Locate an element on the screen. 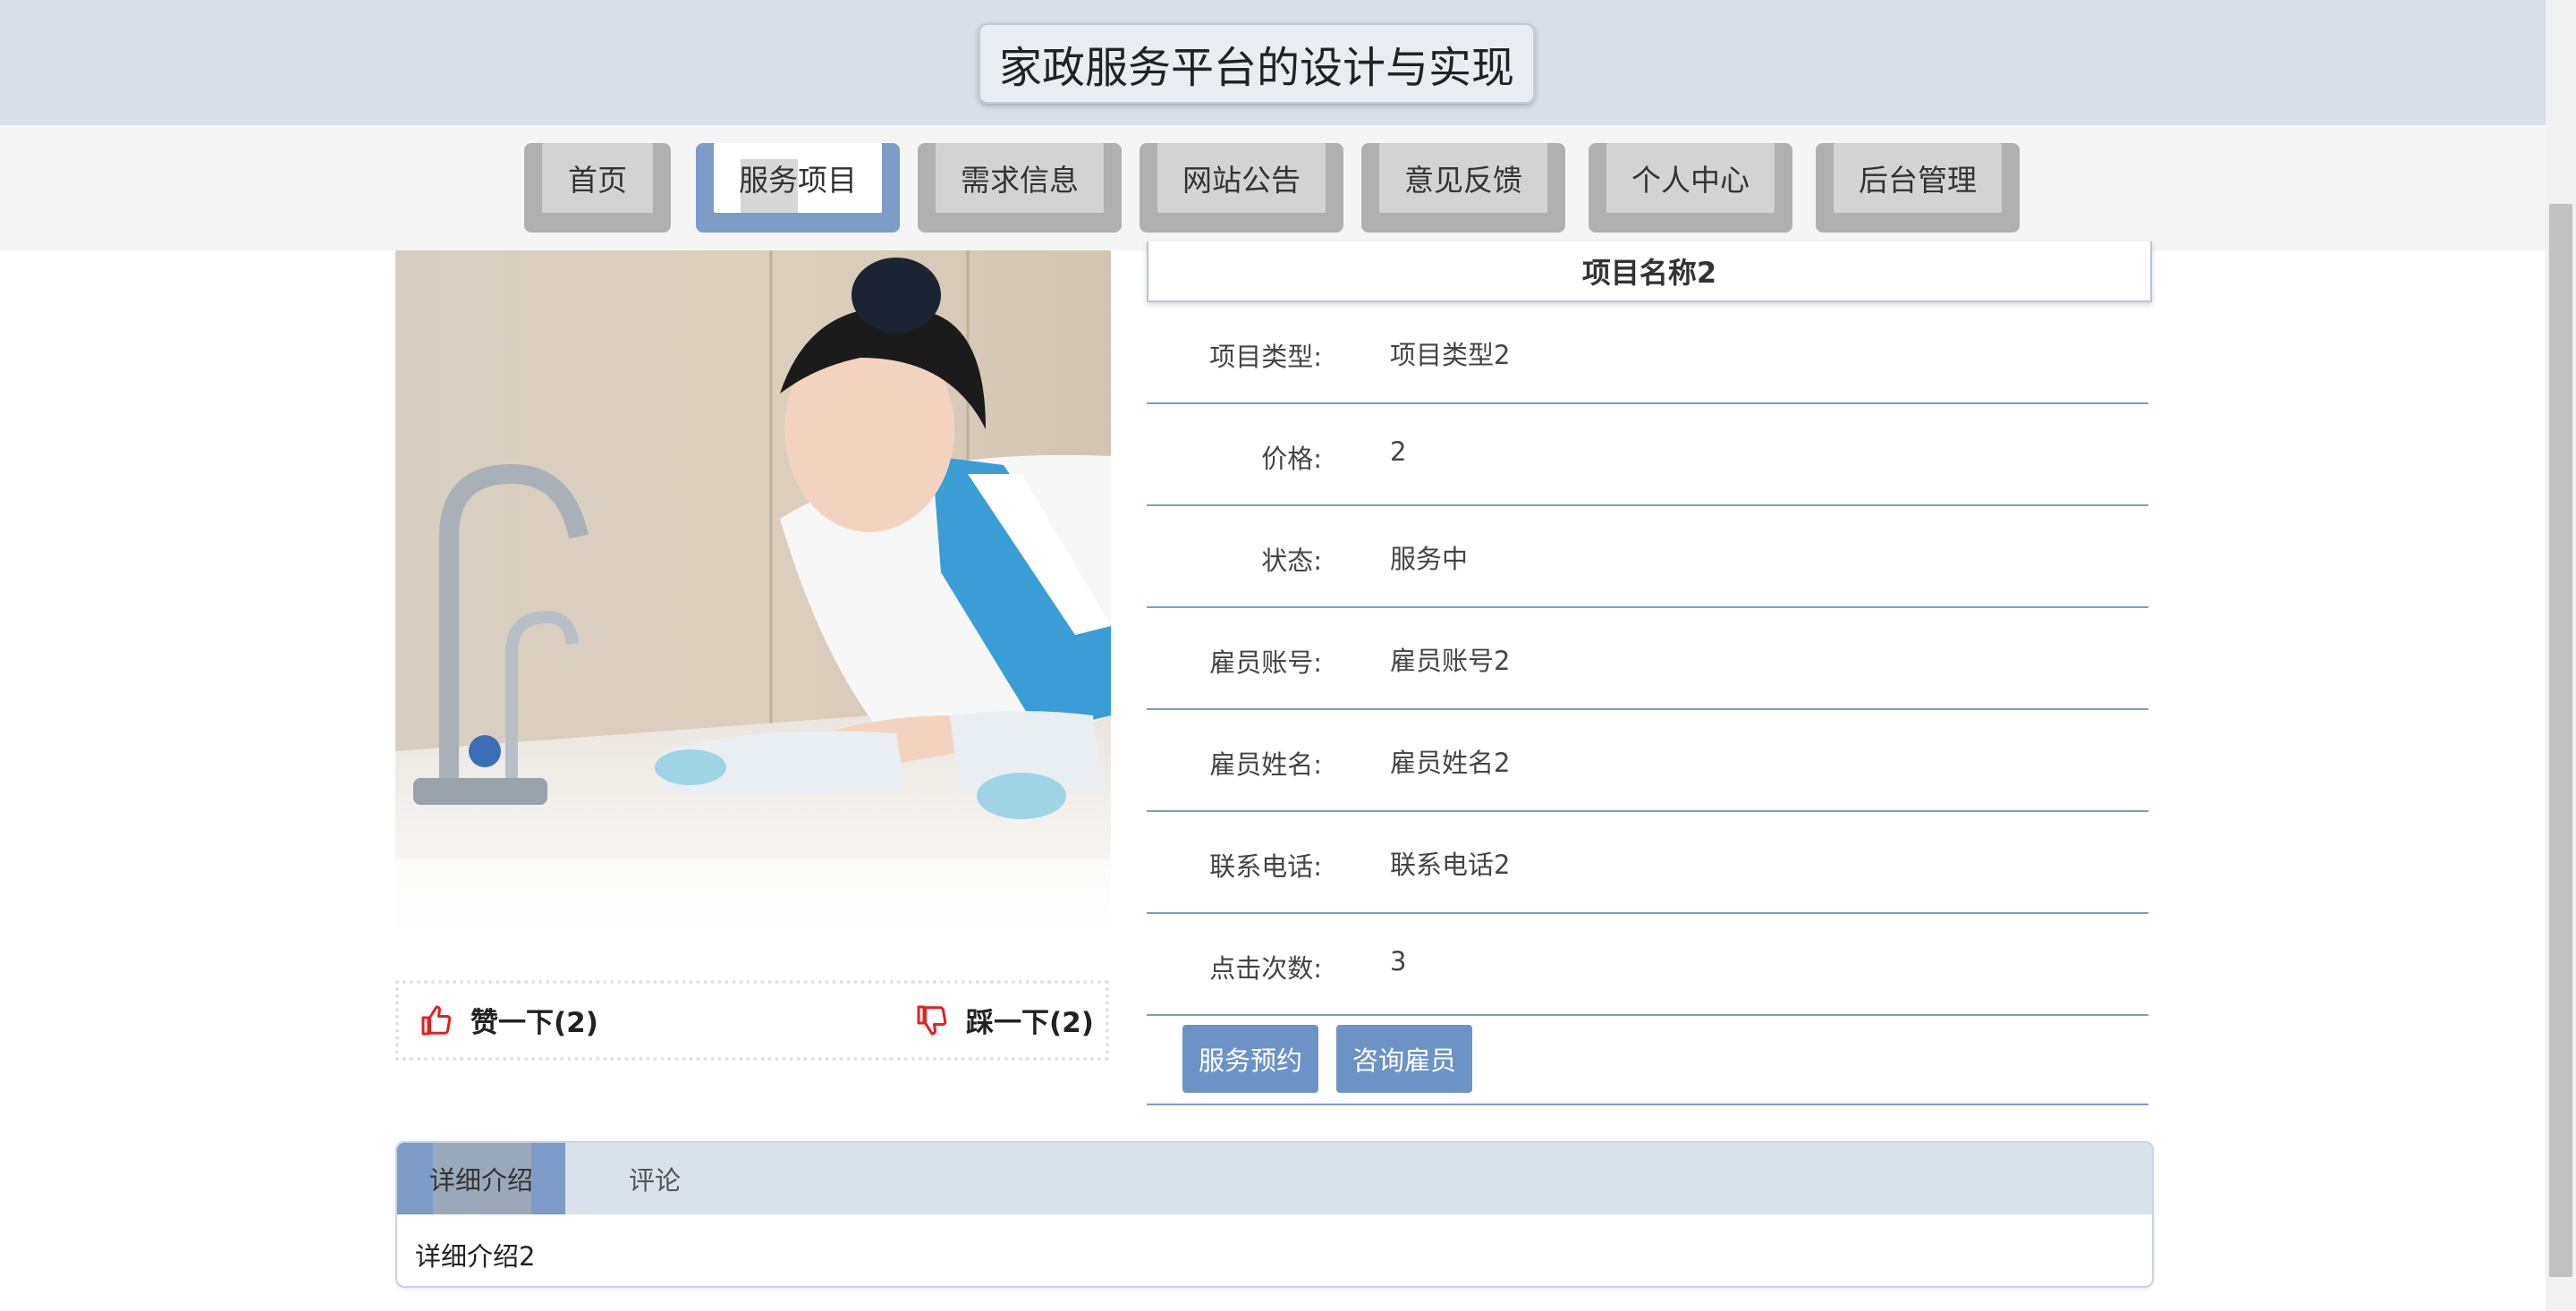 Image resolution: width=2576 pixels, height=1311 pixels. detail-row-phone: 联系电话: 联系电话2 is located at coordinates (1647, 862).